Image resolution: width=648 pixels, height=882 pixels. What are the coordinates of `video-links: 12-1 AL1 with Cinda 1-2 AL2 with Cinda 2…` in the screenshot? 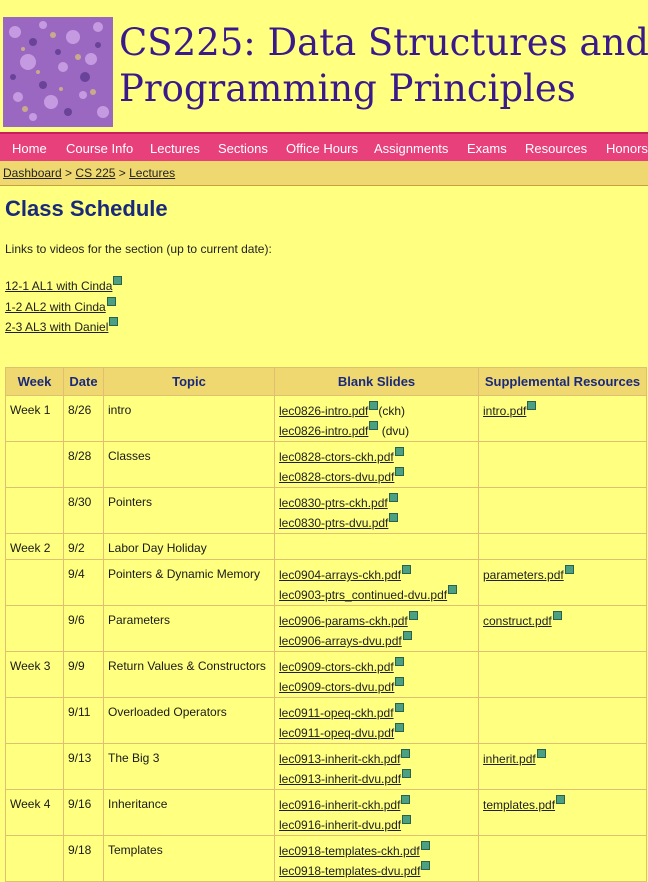 It's located at (64, 307).